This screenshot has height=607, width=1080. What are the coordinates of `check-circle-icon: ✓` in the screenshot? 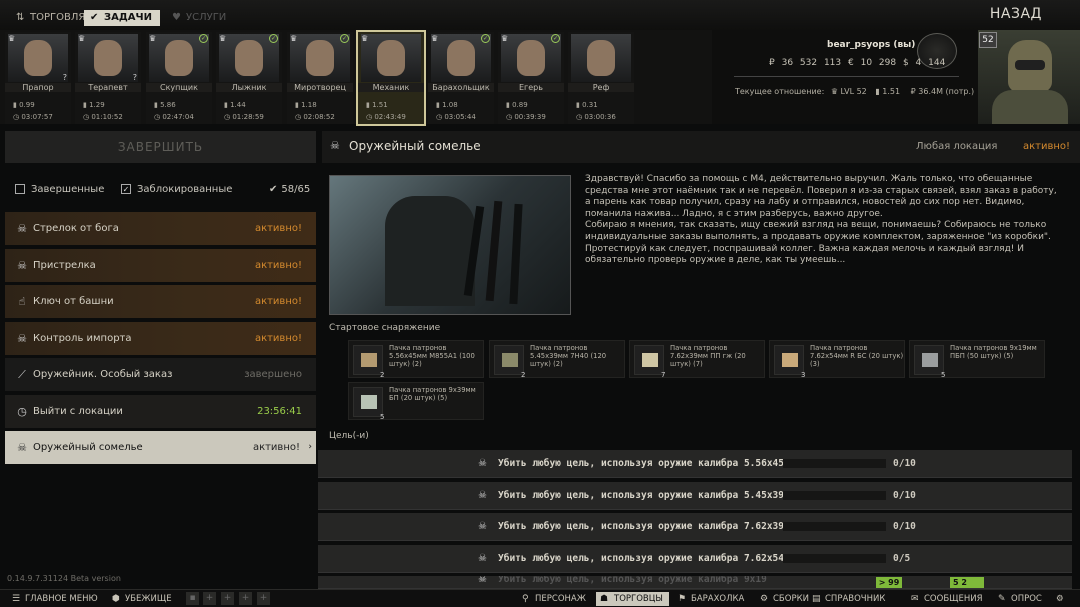 It's located at (555, 38).